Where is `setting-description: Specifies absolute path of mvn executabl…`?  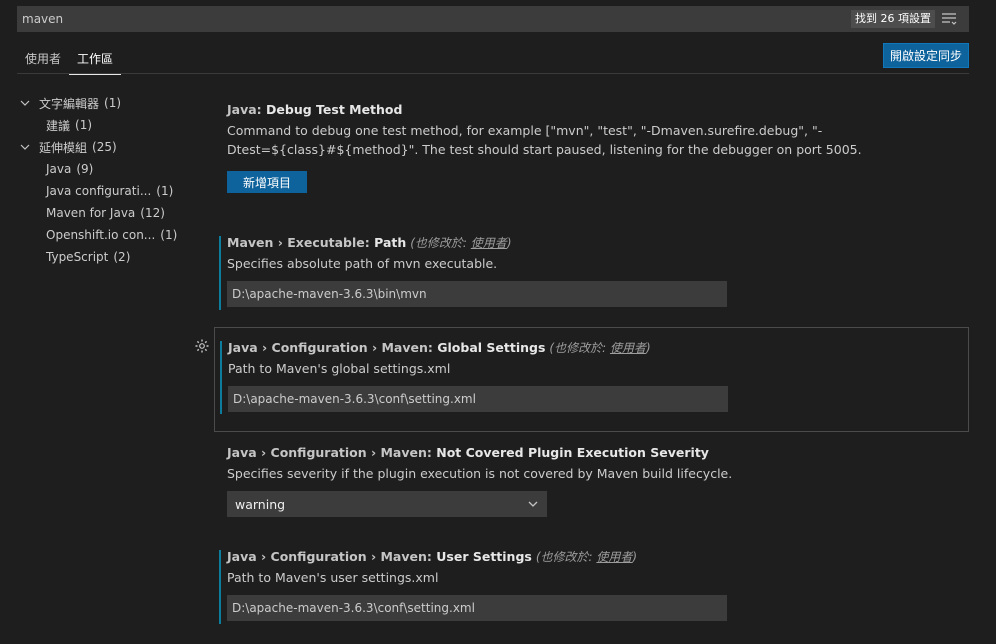 setting-description: Specifies absolute path of mvn executabl… is located at coordinates (362, 263).